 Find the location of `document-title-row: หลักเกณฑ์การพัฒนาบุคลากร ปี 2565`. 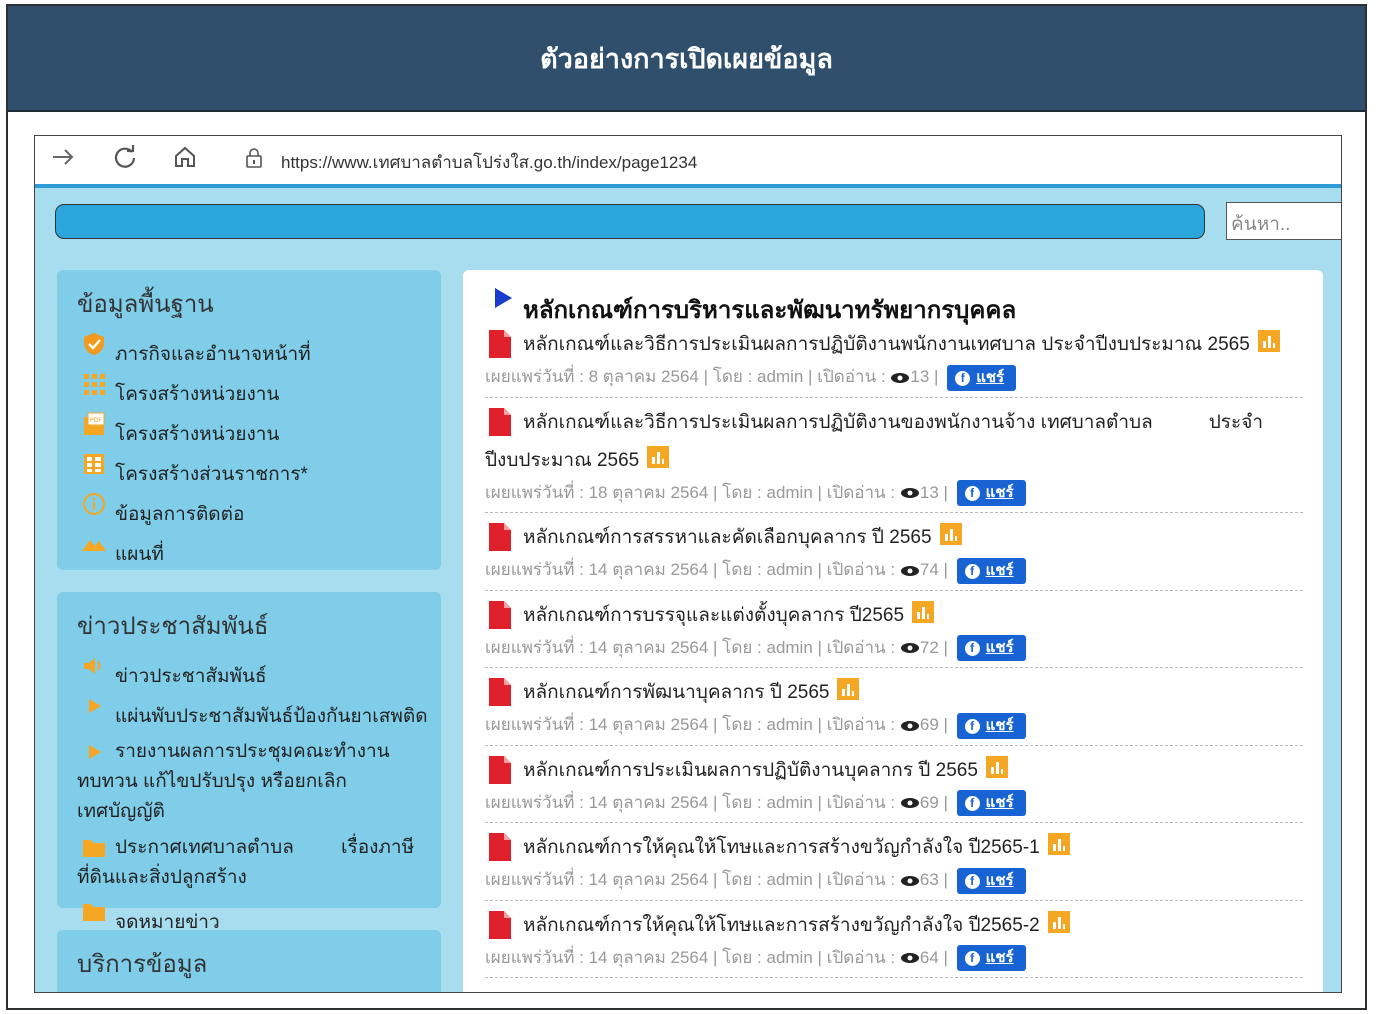

document-title-row: หลักเกณฑ์การพัฒนาบุคลากร ปี 2565 is located at coordinates (894, 693).